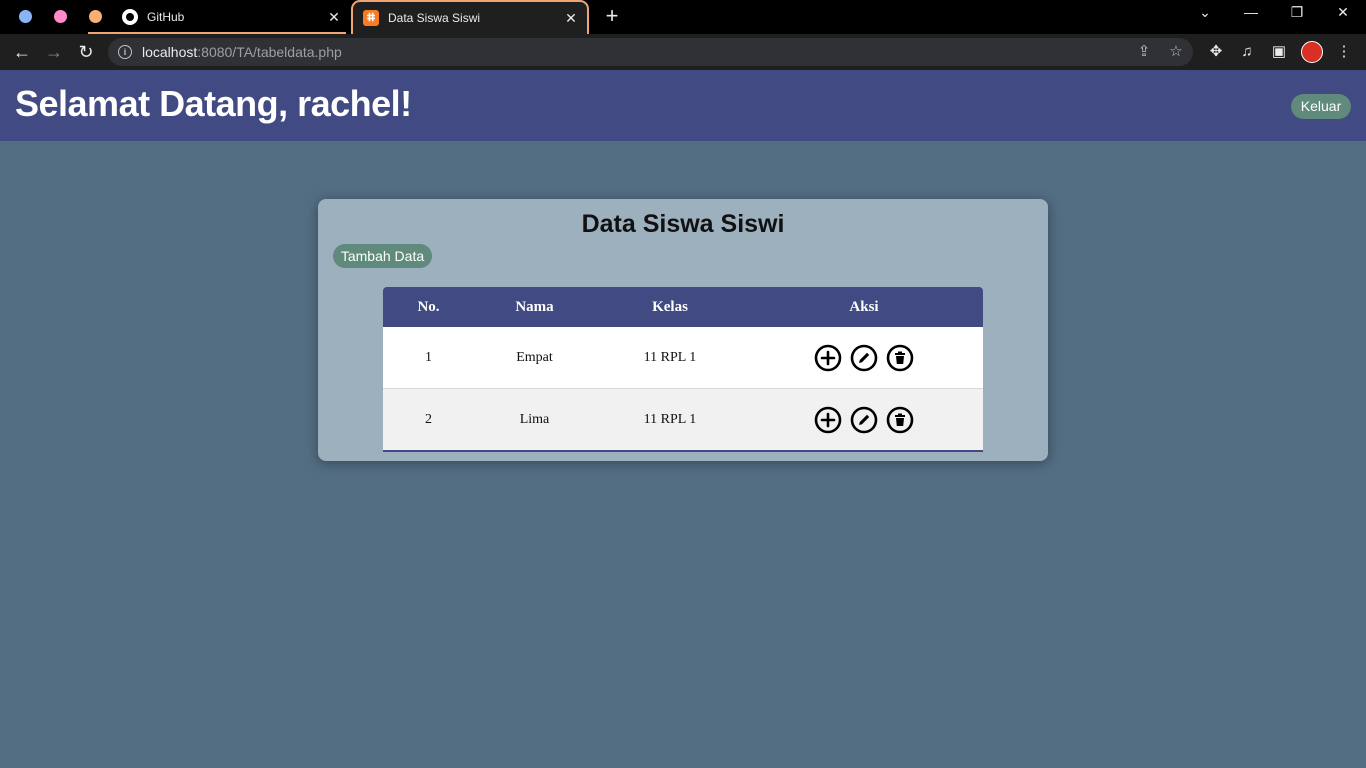 Image resolution: width=1366 pixels, height=768 pixels. Describe the element at coordinates (1176, 52) in the screenshot. I see `bookmark-star-icon: ☆` at that location.